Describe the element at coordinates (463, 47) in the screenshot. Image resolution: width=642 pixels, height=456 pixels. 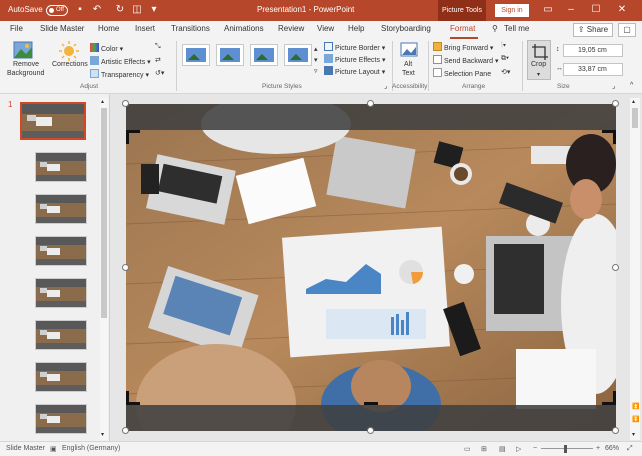
I see `bring-forward-button: Bring Forward ▾` at that location.